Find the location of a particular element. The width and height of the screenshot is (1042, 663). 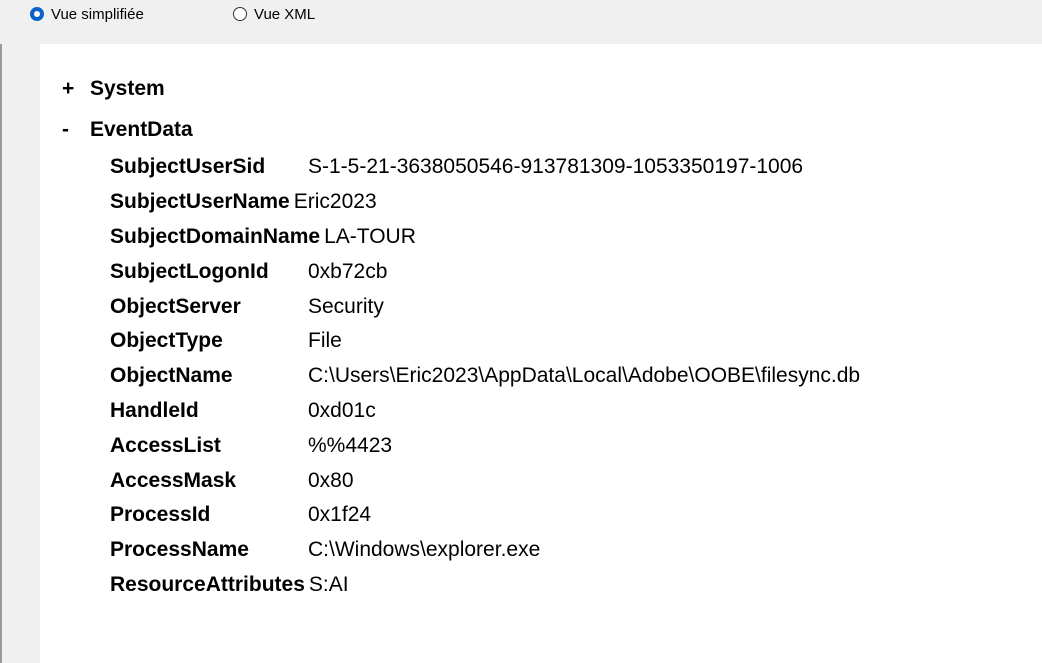

expand-toggle-icon: + is located at coordinates (76, 89).